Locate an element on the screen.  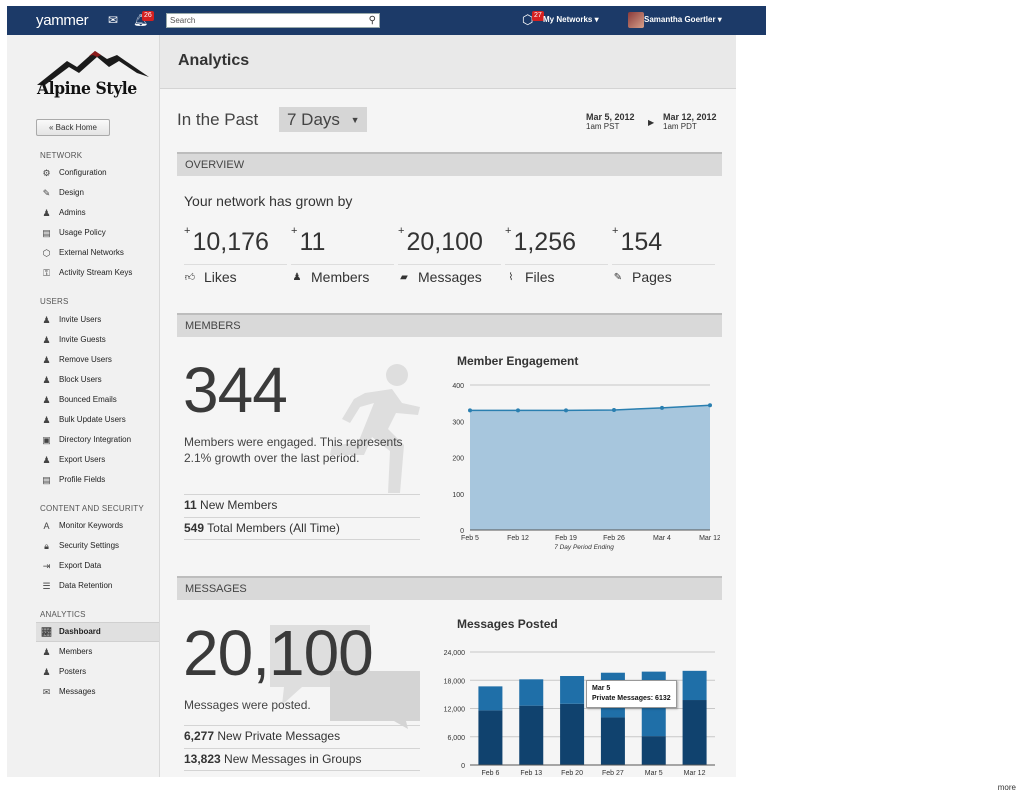
gear-icon: ⚙ is located at coordinates (46, 173).